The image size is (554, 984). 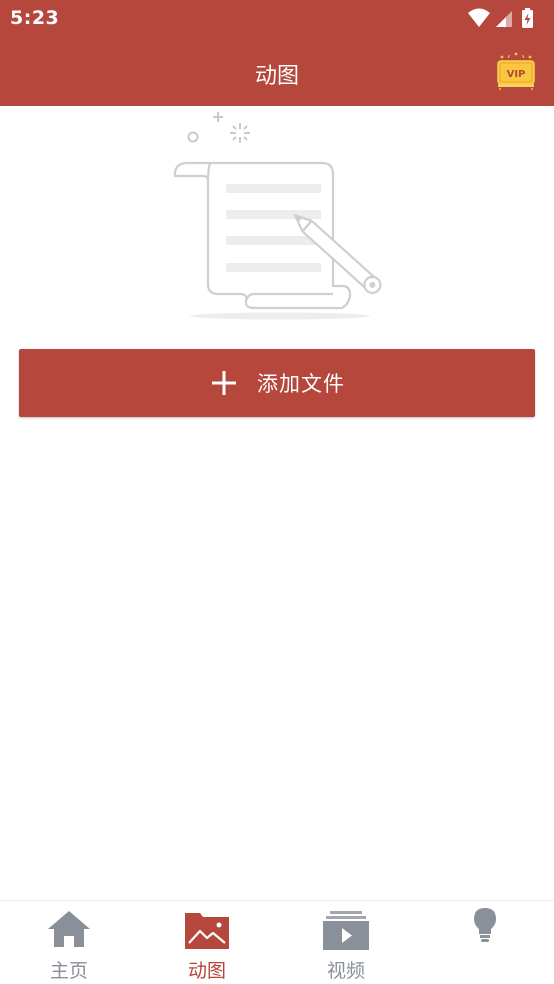 I want to click on bottom-navigation: 主页 动图 视频, so click(x=277, y=942).